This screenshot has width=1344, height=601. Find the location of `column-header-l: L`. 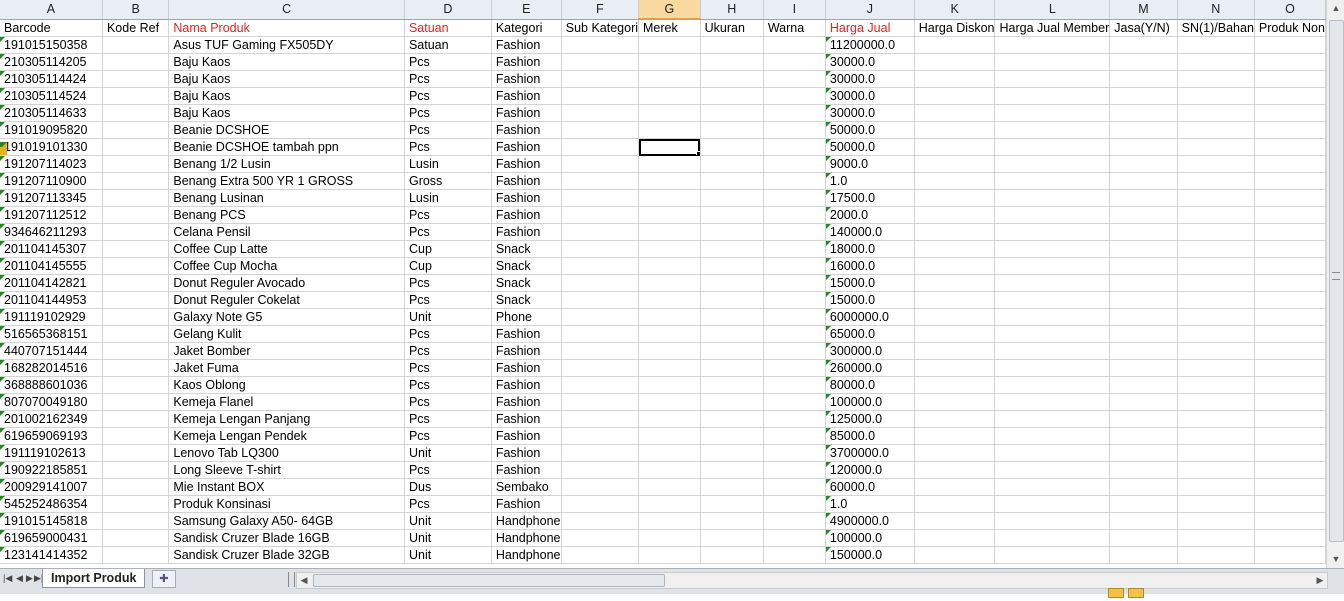

column-header-l: L is located at coordinates (1052, 10).